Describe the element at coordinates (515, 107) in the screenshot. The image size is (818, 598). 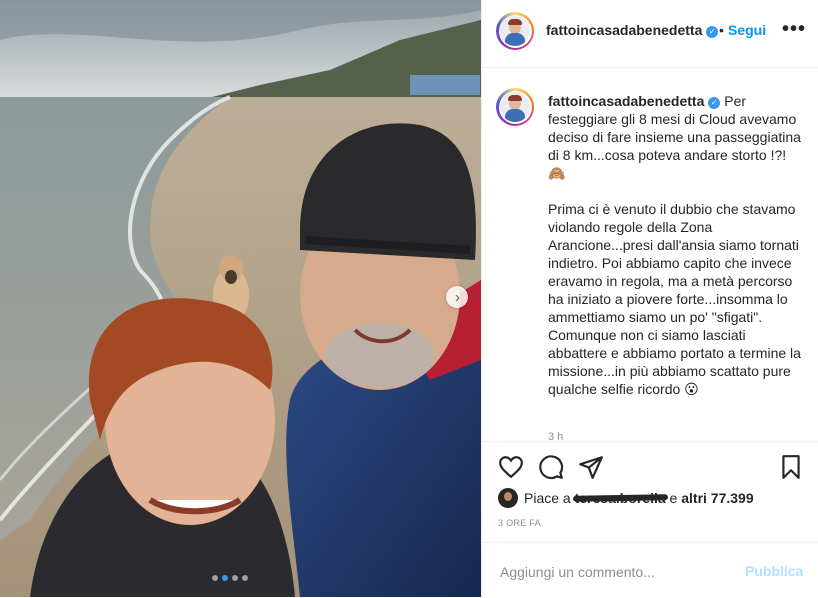
I see `caption-avatar` at that location.